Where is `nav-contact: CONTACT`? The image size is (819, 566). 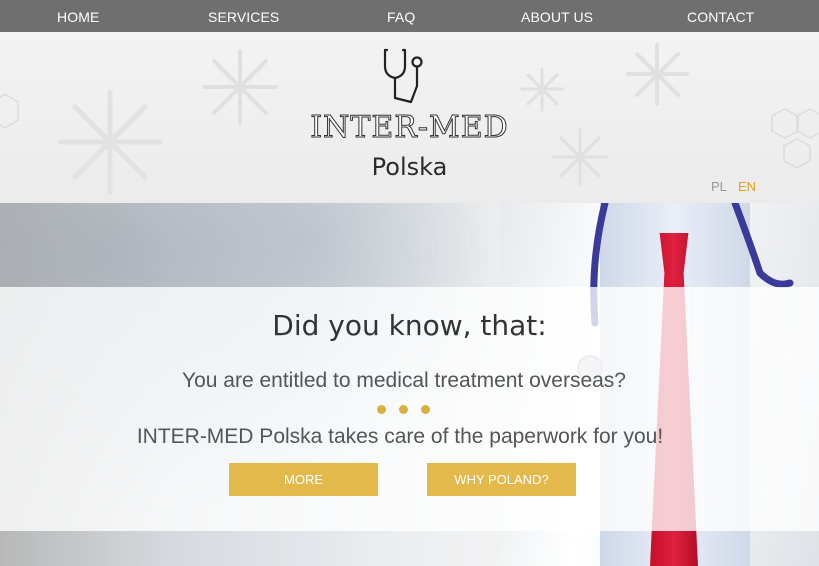 nav-contact: CONTACT is located at coordinates (720, 16).